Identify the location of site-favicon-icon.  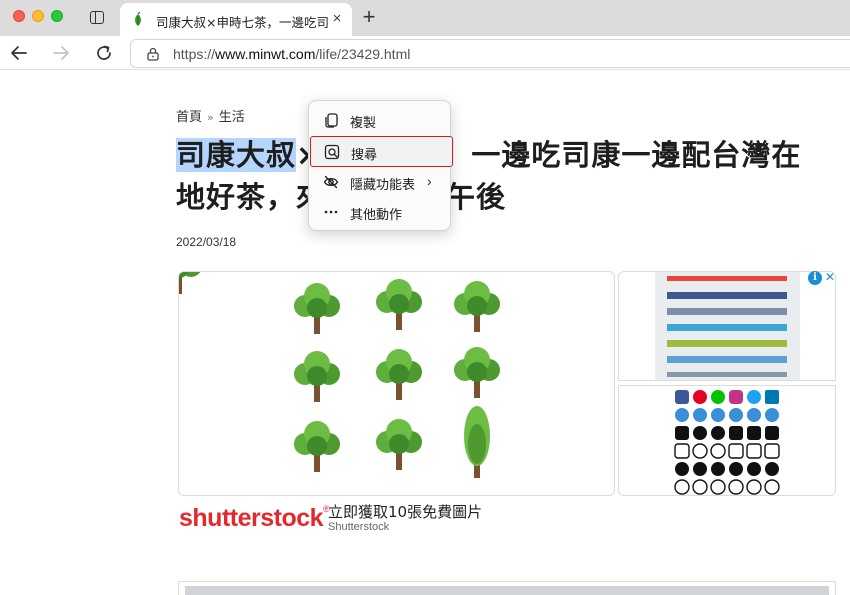
(138, 19).